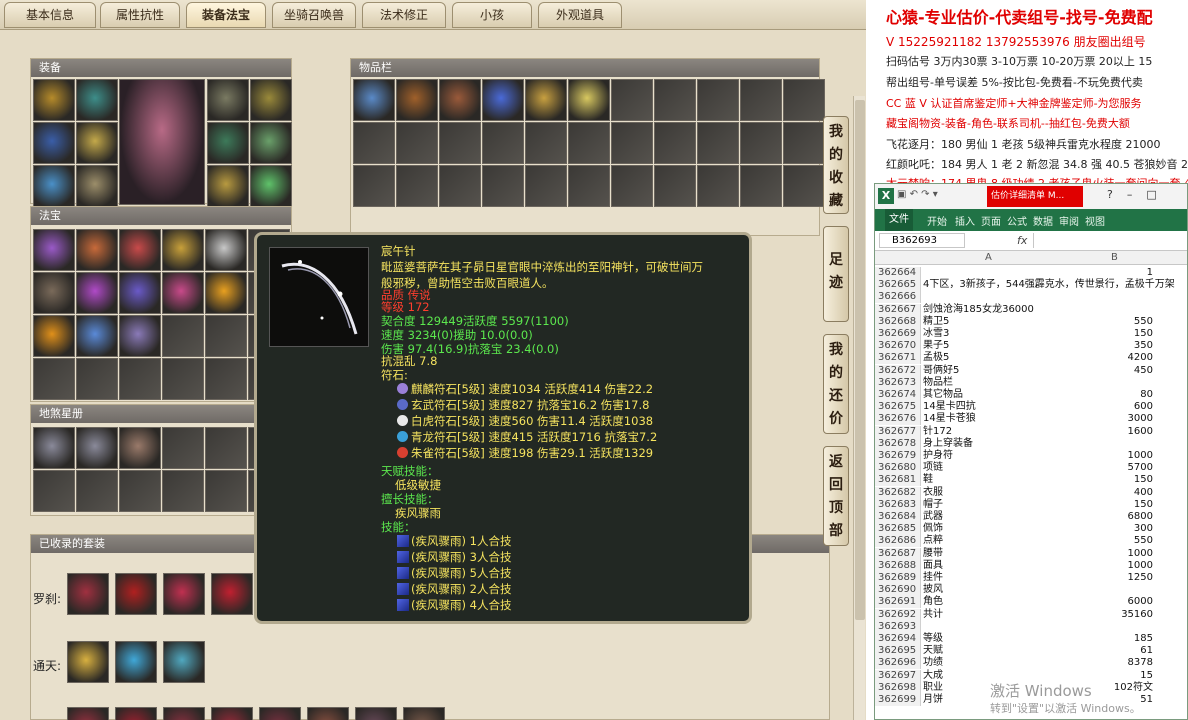 This screenshot has width=1188, height=720. What do you see at coordinates (1107, 663) in the screenshot?
I see `cell-b: 8378` at bounding box center [1107, 663].